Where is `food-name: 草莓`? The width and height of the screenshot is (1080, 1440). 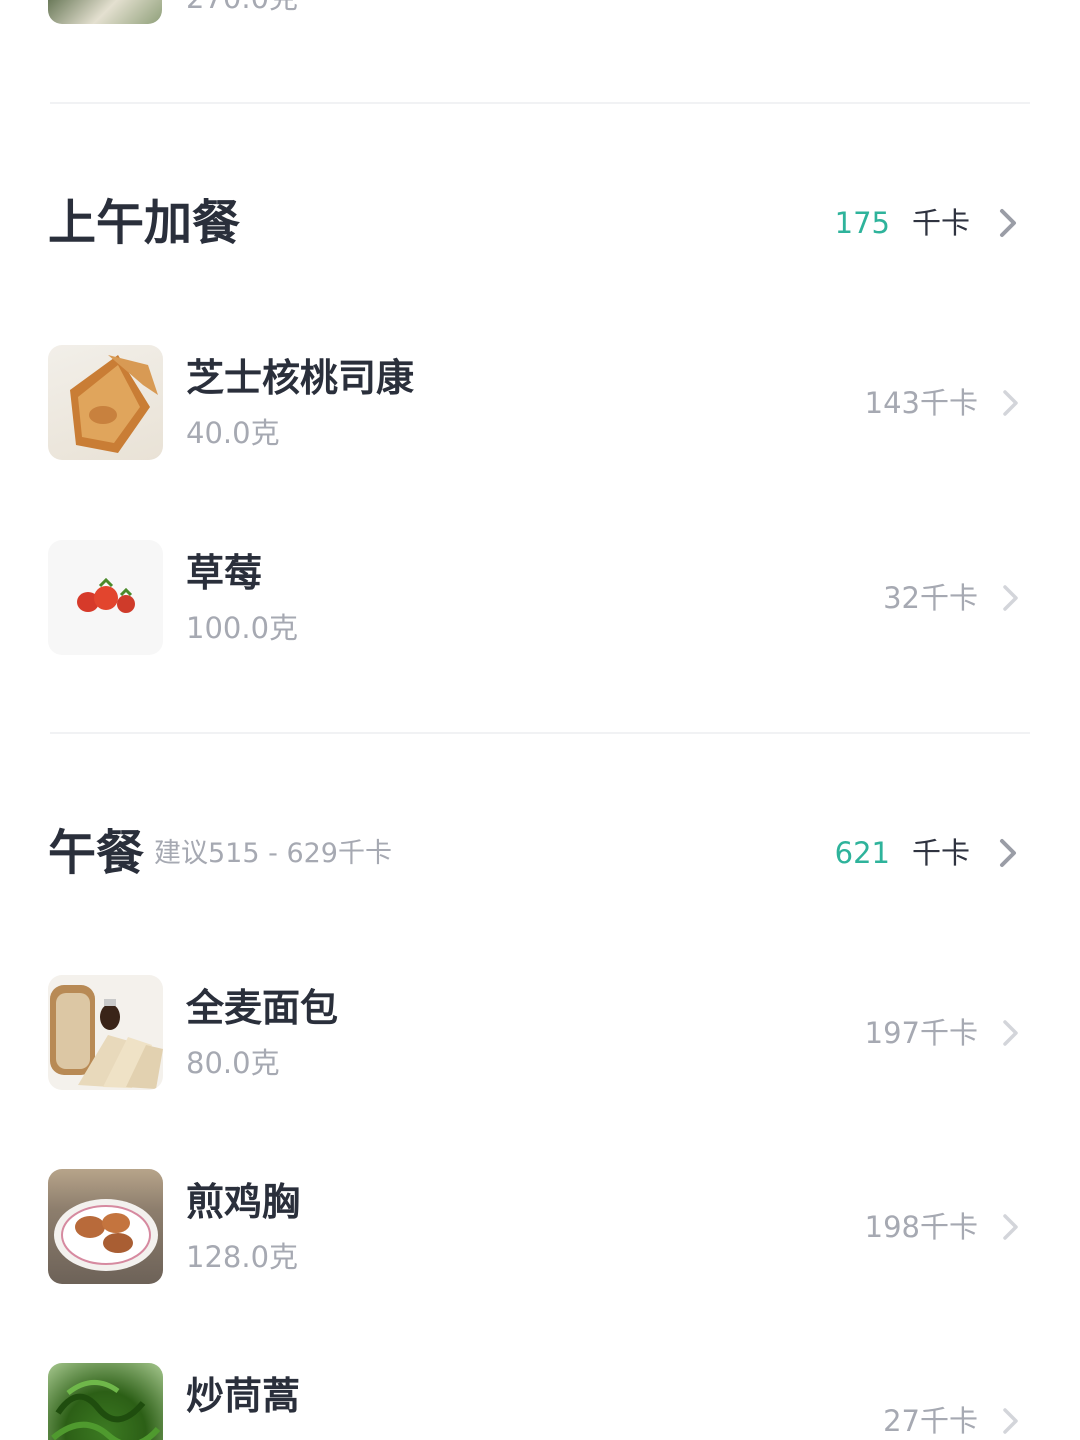
food-name: 草莓 is located at coordinates (224, 573).